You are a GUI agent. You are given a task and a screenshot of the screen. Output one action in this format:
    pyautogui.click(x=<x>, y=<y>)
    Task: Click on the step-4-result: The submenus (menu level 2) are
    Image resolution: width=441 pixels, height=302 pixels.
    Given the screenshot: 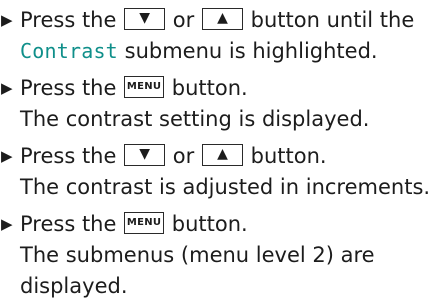 What is the action you would take?
    pyautogui.click(x=197, y=255)
    